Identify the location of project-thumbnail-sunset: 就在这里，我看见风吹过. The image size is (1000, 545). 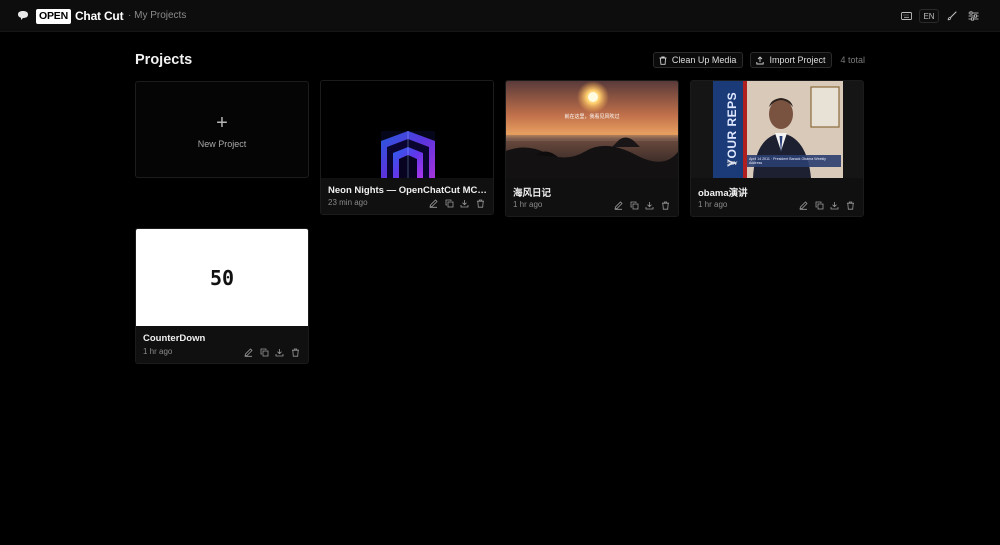
(592, 129).